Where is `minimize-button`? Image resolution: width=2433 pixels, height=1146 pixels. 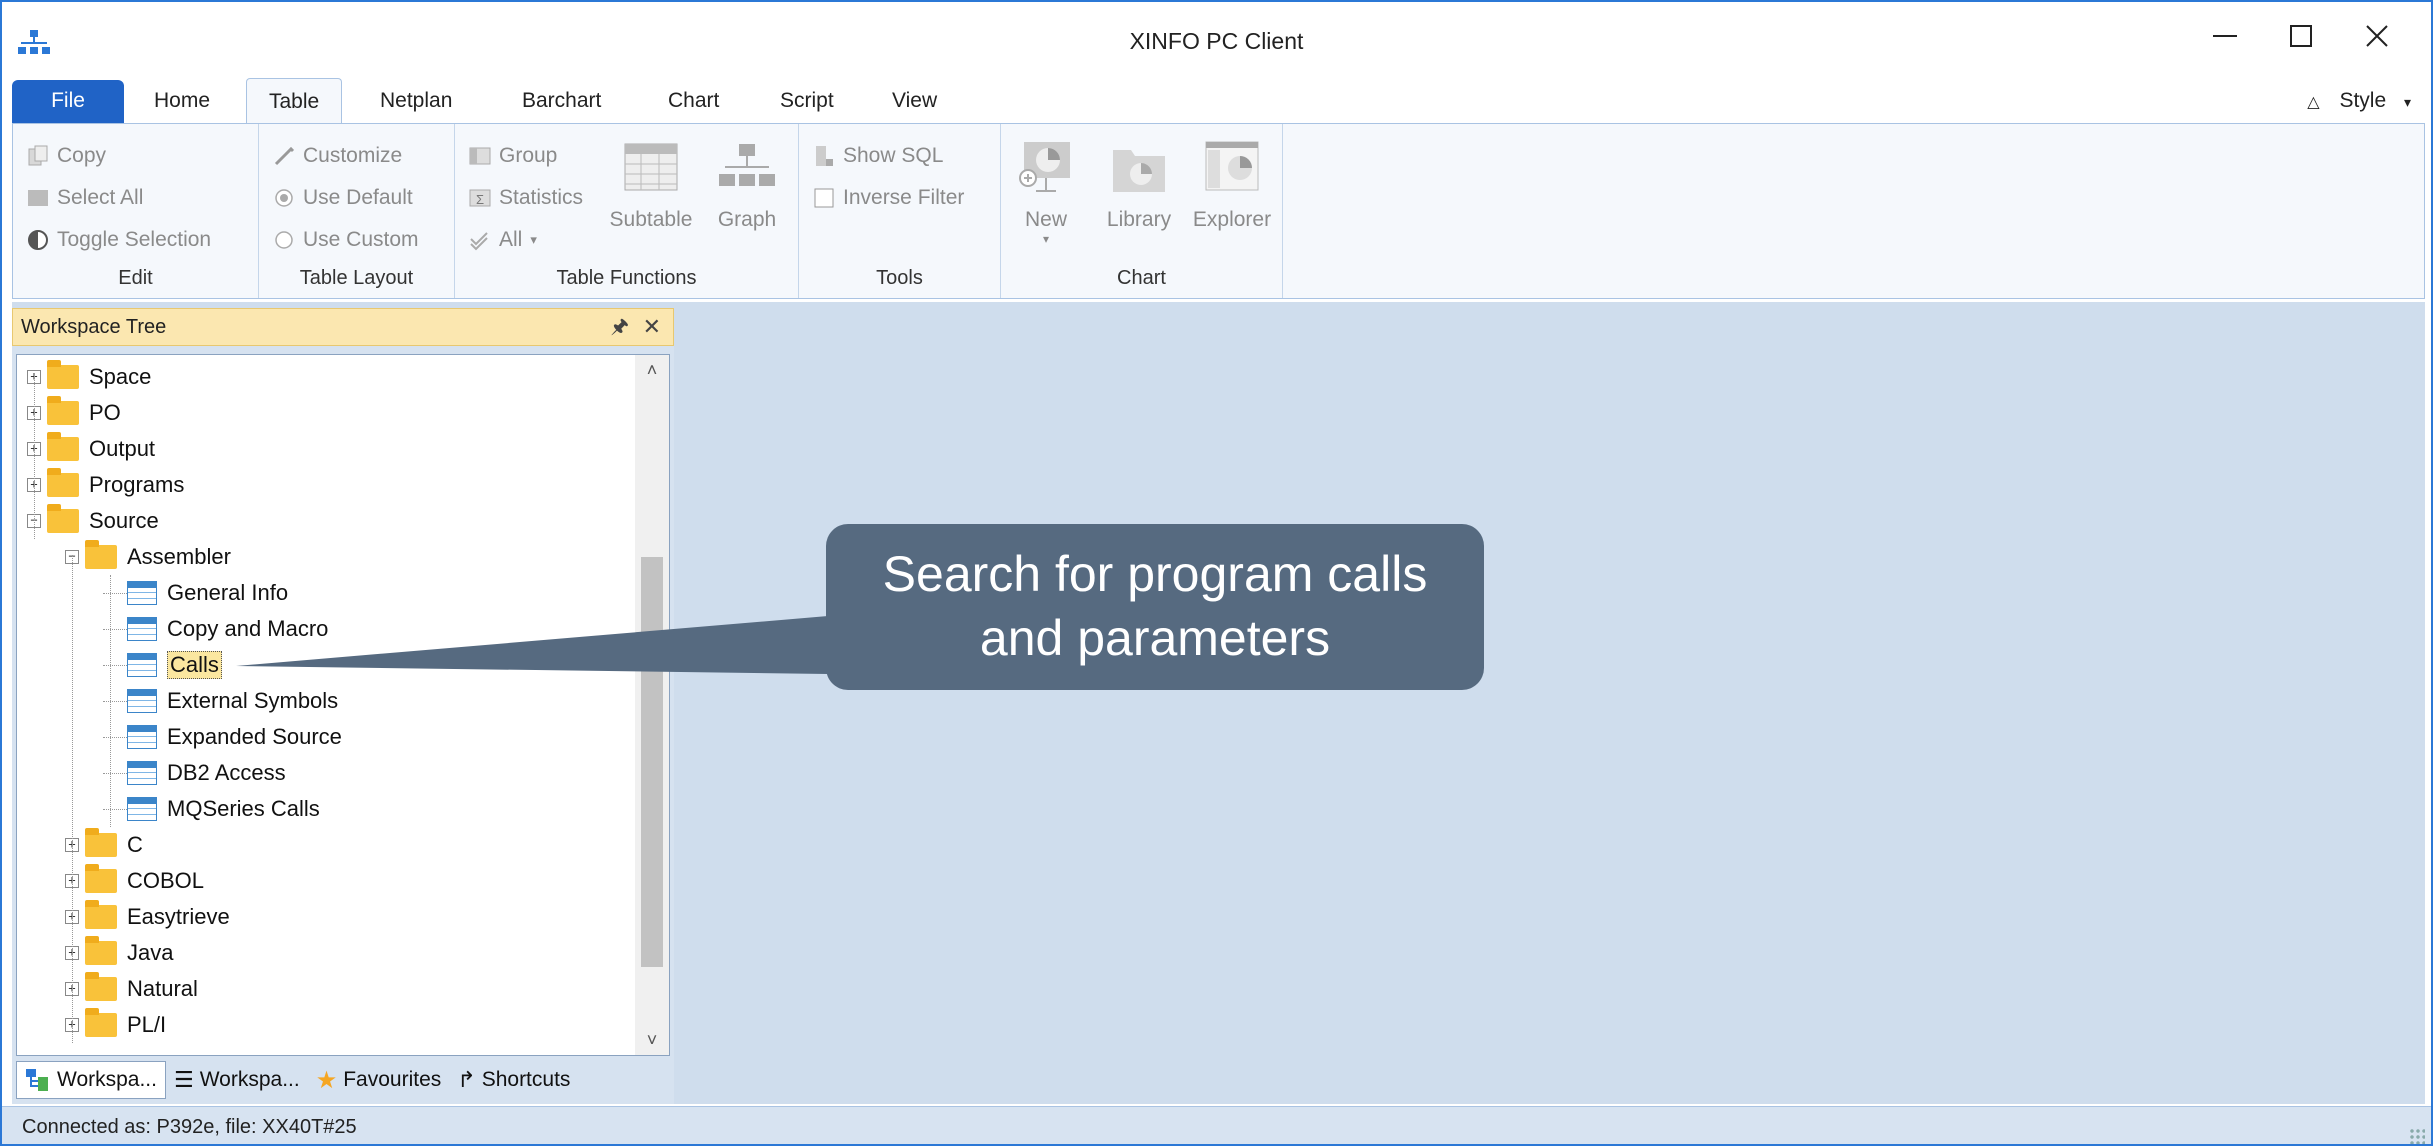
minimize-button is located at coordinates (2225, 36).